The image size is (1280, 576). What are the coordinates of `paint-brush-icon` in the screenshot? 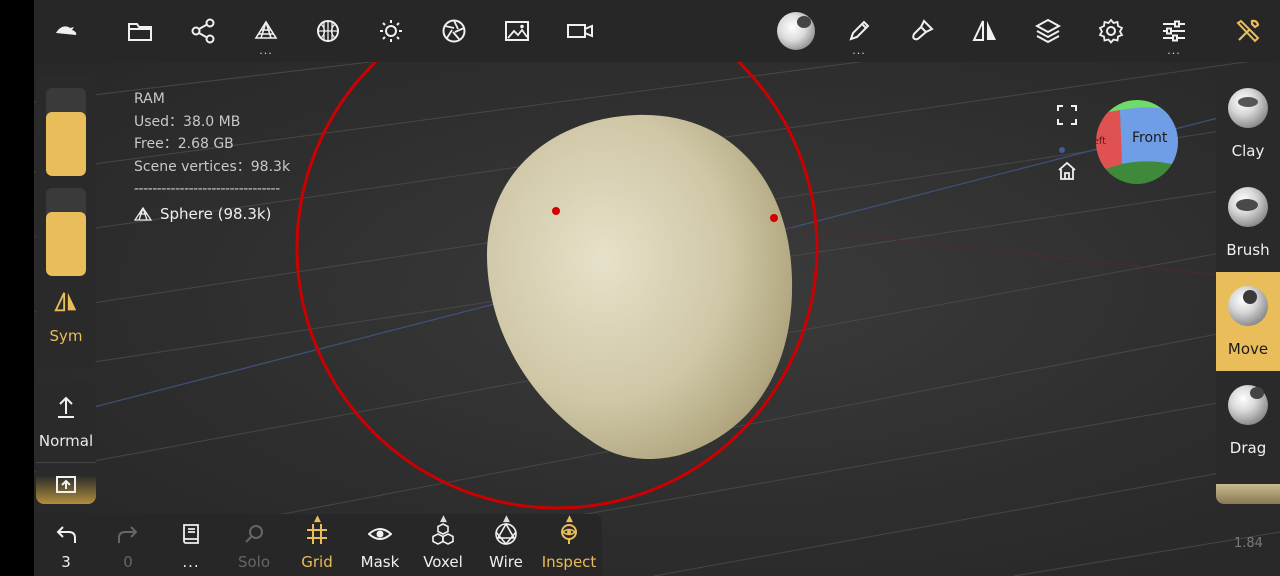 It's located at (922, 31).